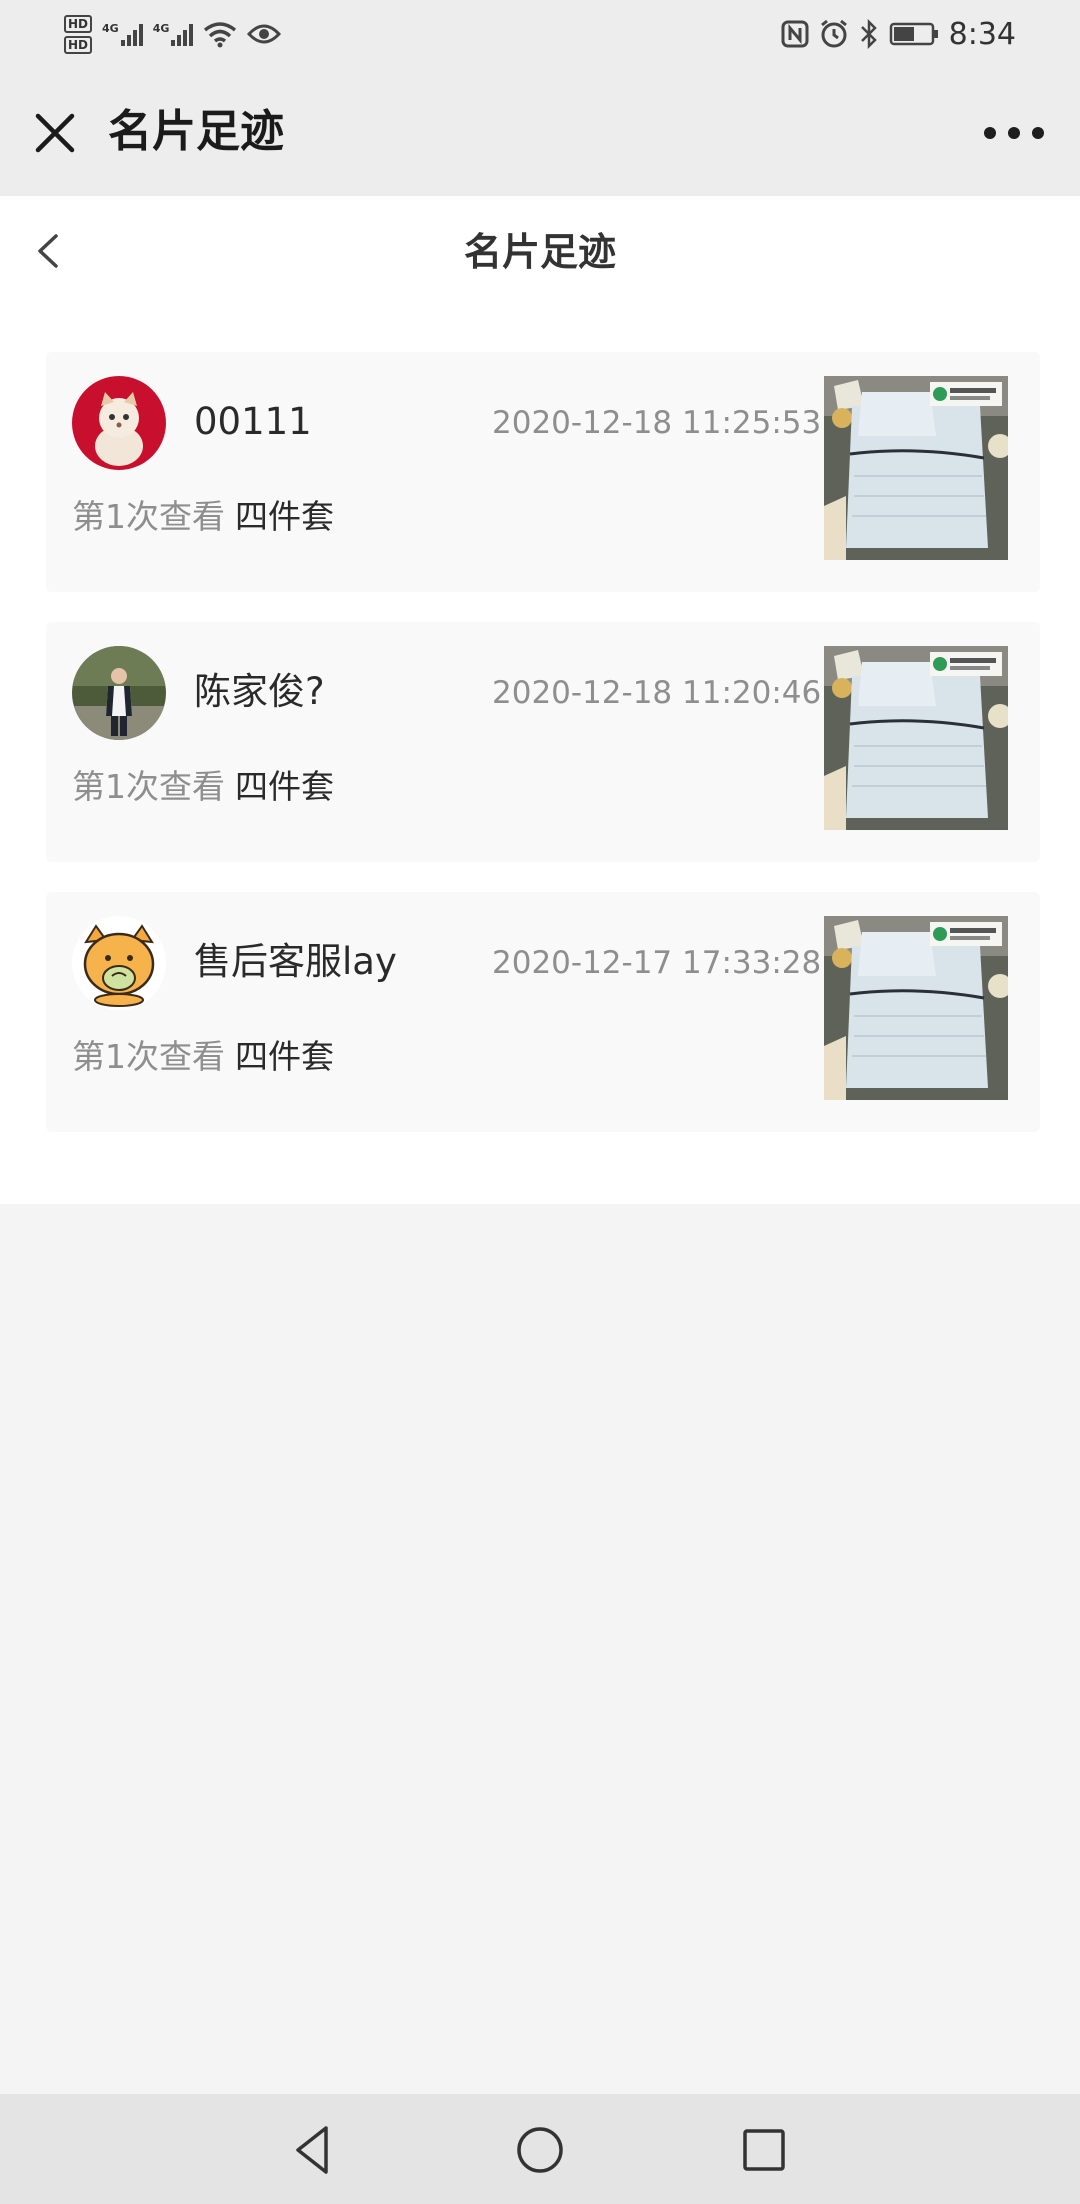 The image size is (1080, 2204). I want to click on bluetooth-icon, so click(868, 34).